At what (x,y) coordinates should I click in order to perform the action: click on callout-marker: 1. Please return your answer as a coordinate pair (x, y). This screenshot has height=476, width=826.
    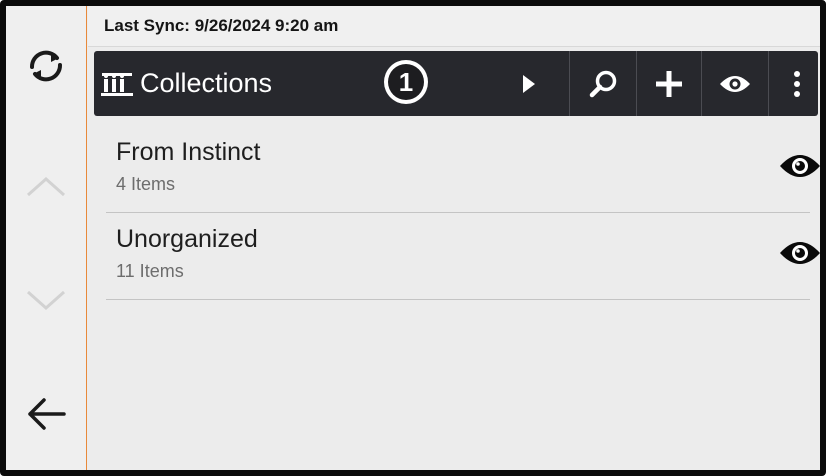
    Looking at the image, I should click on (406, 82).